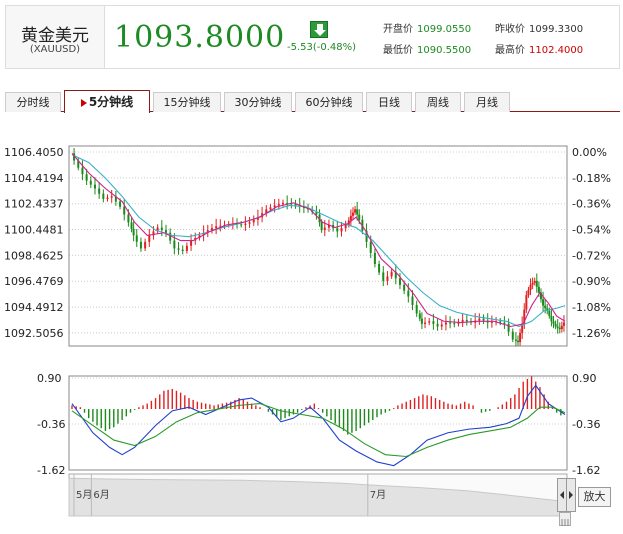  I want to click on macd-tick-label-right: -1.62, so click(586, 470).